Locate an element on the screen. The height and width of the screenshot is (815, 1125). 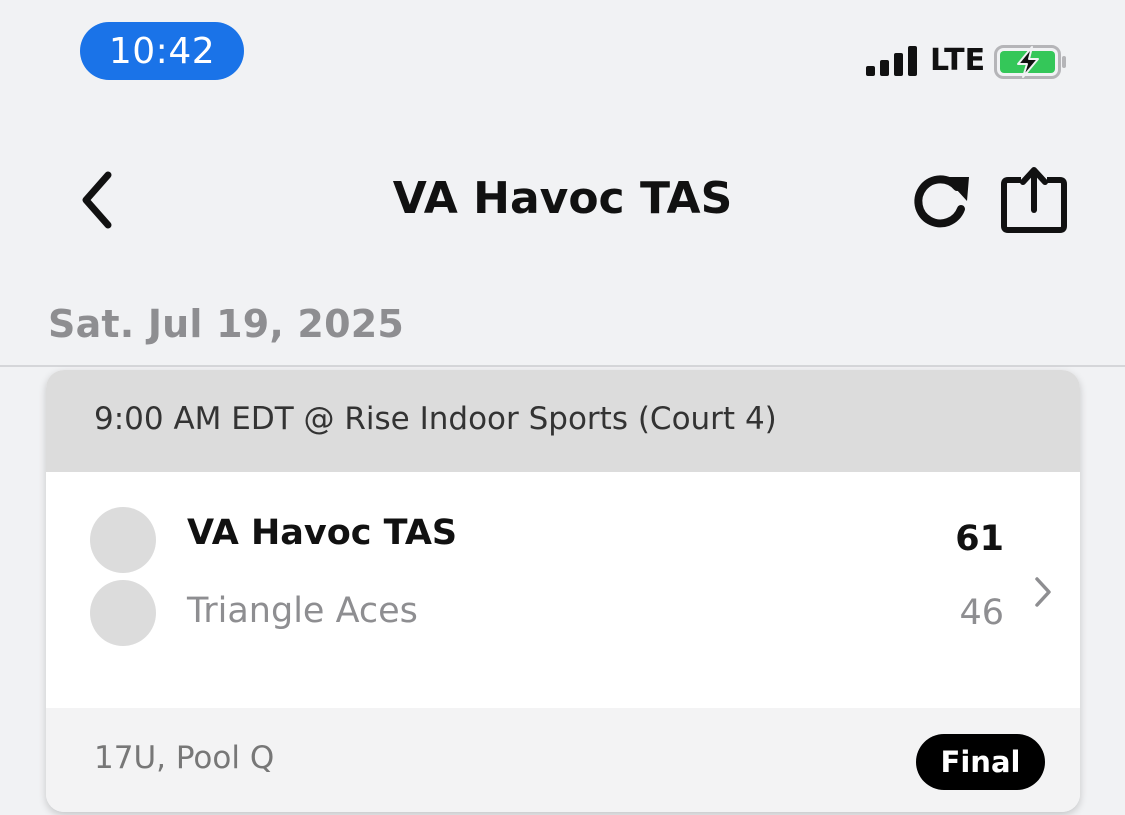
status-bar: 10:42 LTE is located at coordinates (562, 55).